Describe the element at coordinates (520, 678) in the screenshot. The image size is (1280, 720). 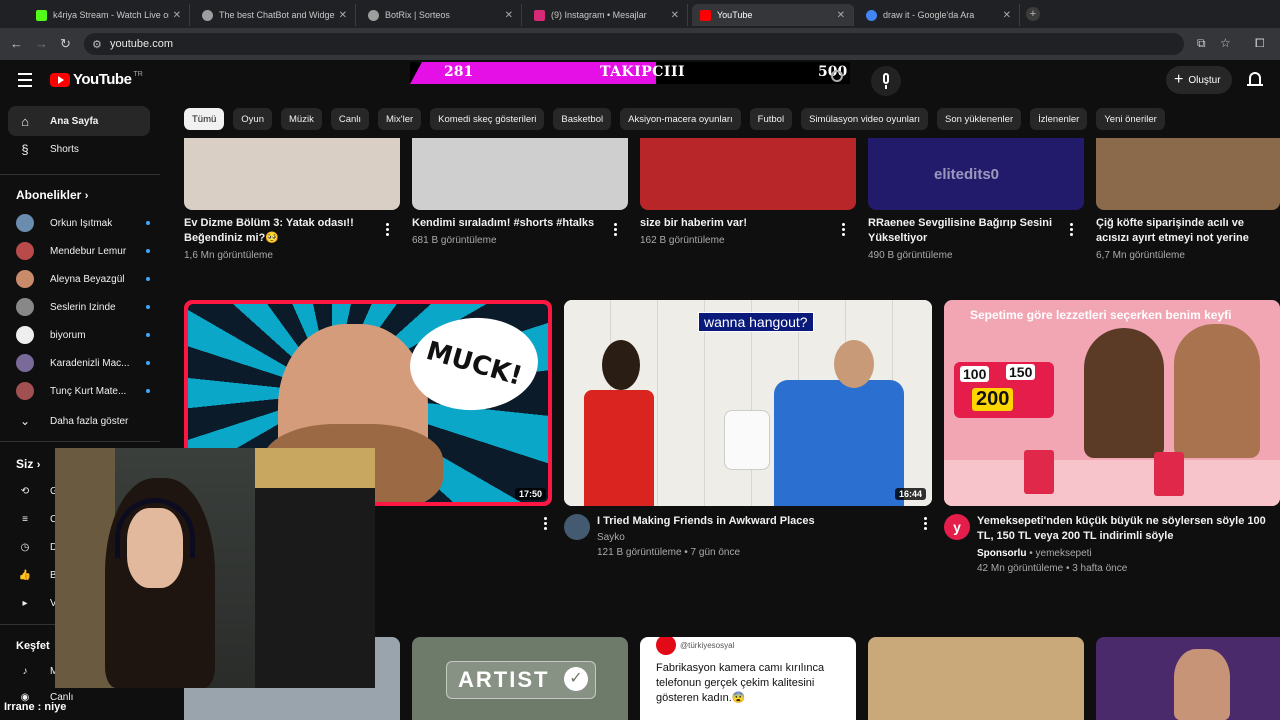
I see `video-thumbnail-row3-2: ARTIST ✓` at that location.